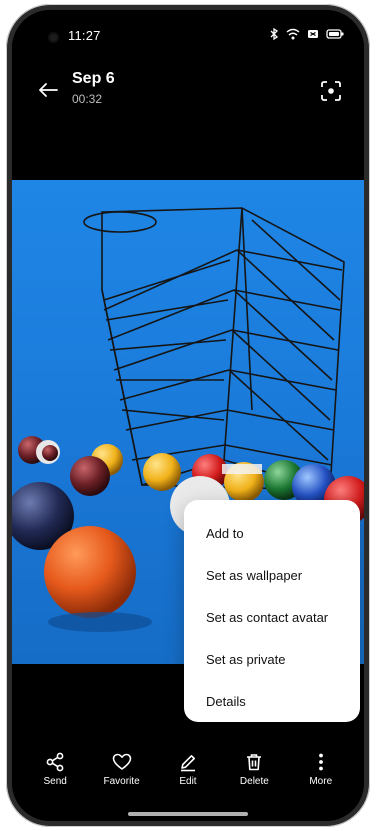 Image resolution: width=376 pixels, height=831 pixels. I want to click on favorite-button: Favorite, so click(122, 769).